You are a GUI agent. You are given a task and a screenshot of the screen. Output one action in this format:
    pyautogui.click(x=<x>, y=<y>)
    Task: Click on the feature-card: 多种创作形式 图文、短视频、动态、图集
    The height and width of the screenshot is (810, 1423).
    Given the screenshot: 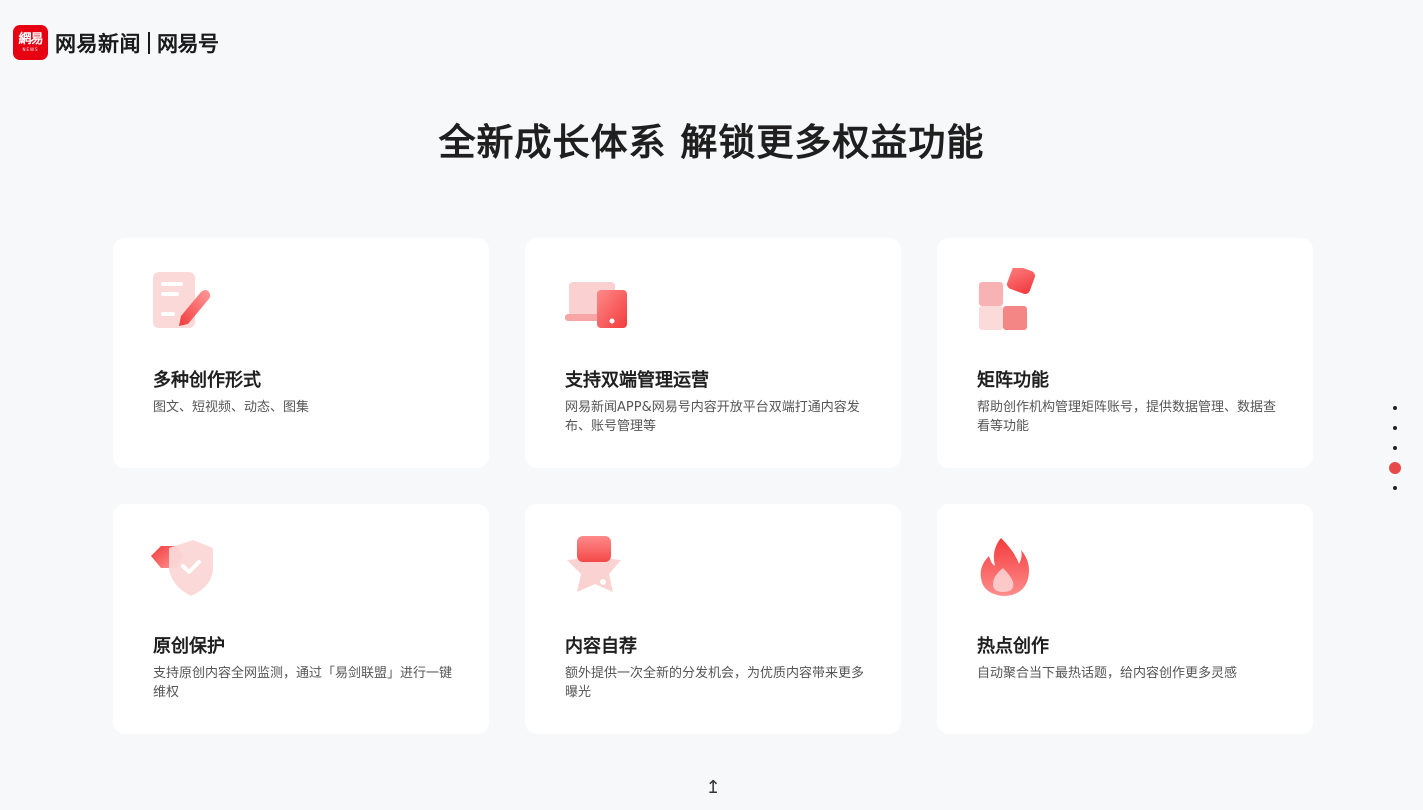 What is the action you would take?
    pyautogui.click(x=301, y=353)
    